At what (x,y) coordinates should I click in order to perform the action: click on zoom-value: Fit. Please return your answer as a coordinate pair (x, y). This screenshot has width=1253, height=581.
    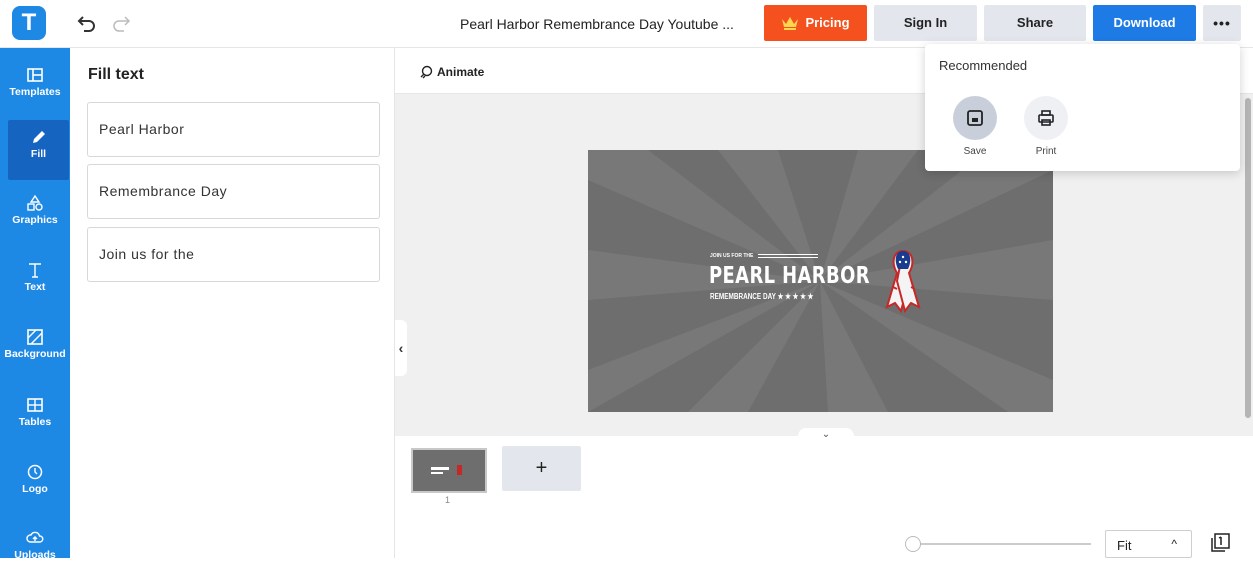
    Looking at the image, I should click on (1124, 545).